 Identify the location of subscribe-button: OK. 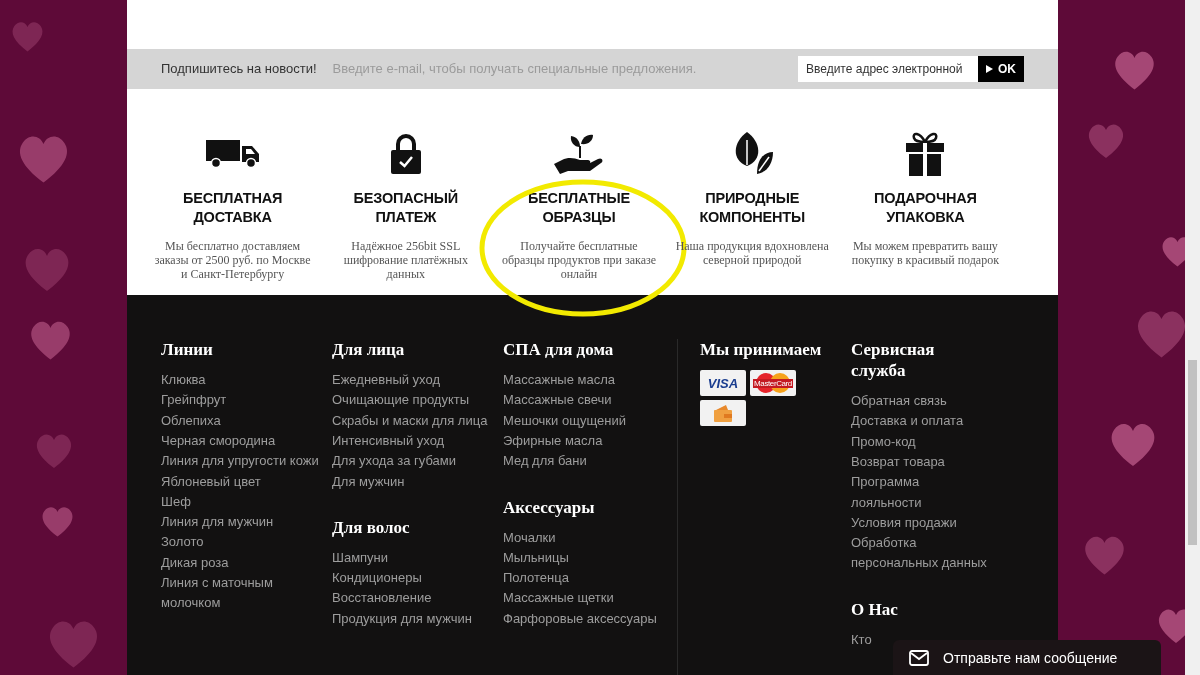
(1001, 68).